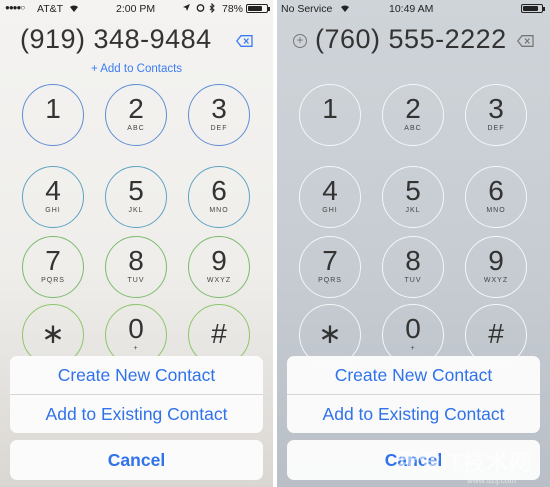 The image size is (550, 487). What do you see at coordinates (136, 484) in the screenshot?
I see `tab-bar` at bounding box center [136, 484].